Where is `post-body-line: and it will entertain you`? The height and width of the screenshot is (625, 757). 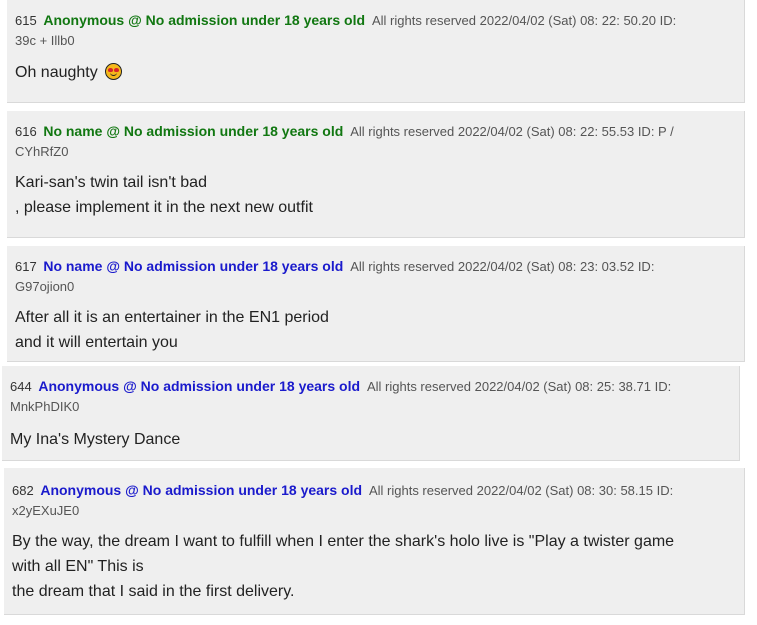 post-body-line: and it will entertain you is located at coordinates (96, 342).